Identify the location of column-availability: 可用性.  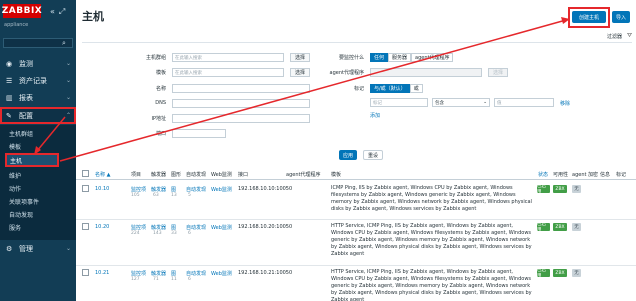
(561, 175).